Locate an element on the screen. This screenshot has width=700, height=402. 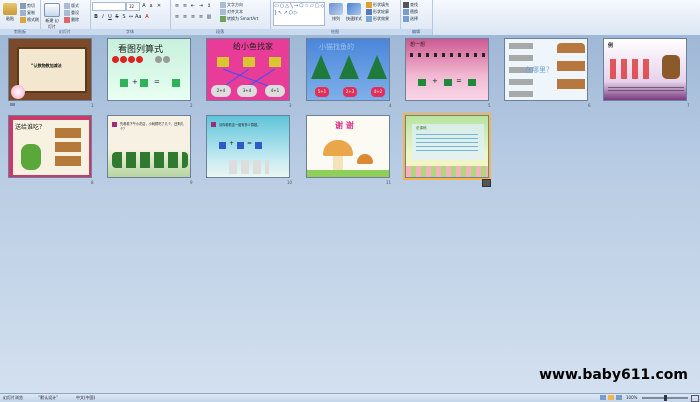
delete-button: 删除 is located at coordinates (71, 20).